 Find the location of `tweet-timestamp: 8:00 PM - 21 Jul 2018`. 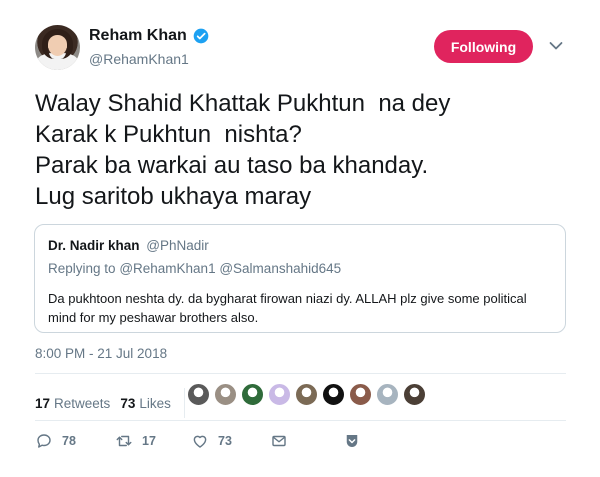

tweet-timestamp: 8:00 PM - 21 Jul 2018 is located at coordinates (101, 353).